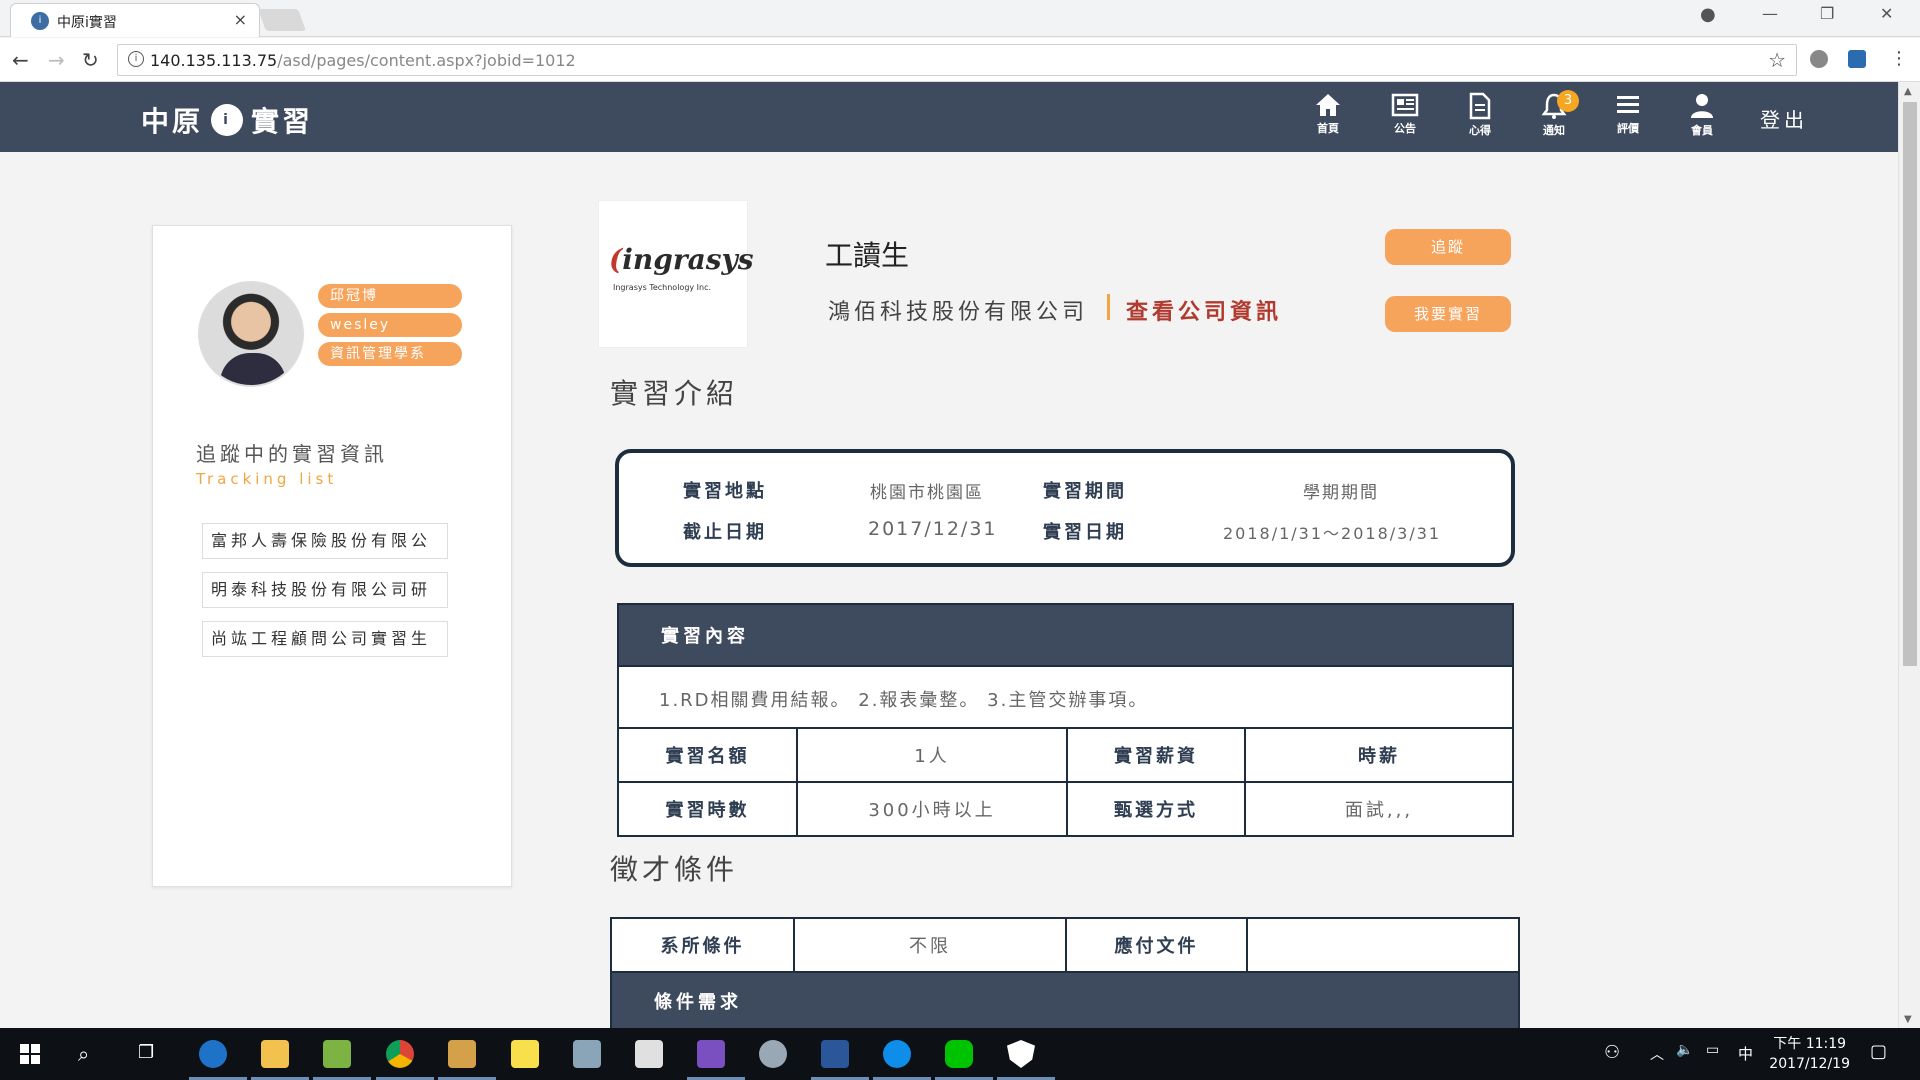 Image resolution: width=1920 pixels, height=1080 pixels. Describe the element at coordinates (240, 19) in the screenshot. I see `tab-close-icon: ×` at that location.